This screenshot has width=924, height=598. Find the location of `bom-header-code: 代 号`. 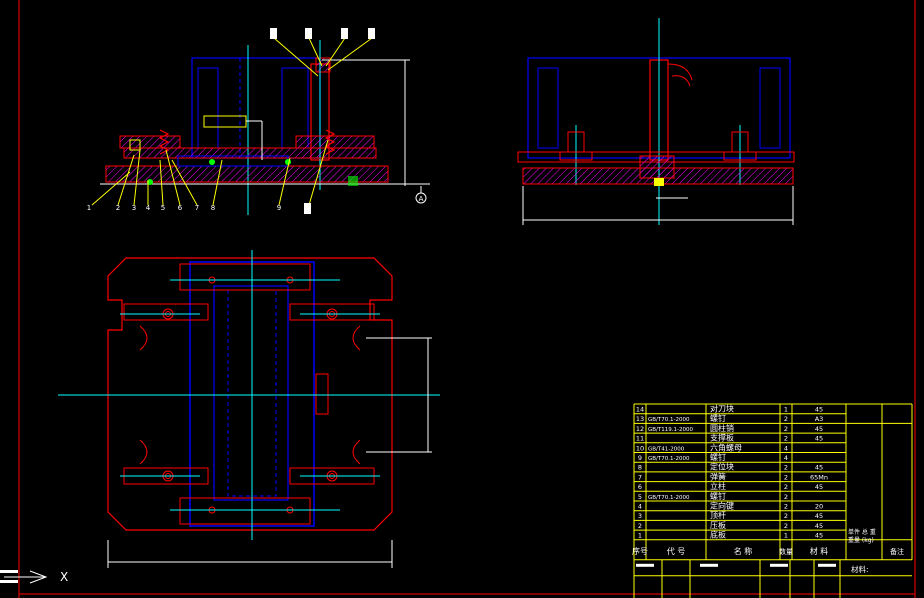

bom-header-code: 代 号 is located at coordinates (676, 551).